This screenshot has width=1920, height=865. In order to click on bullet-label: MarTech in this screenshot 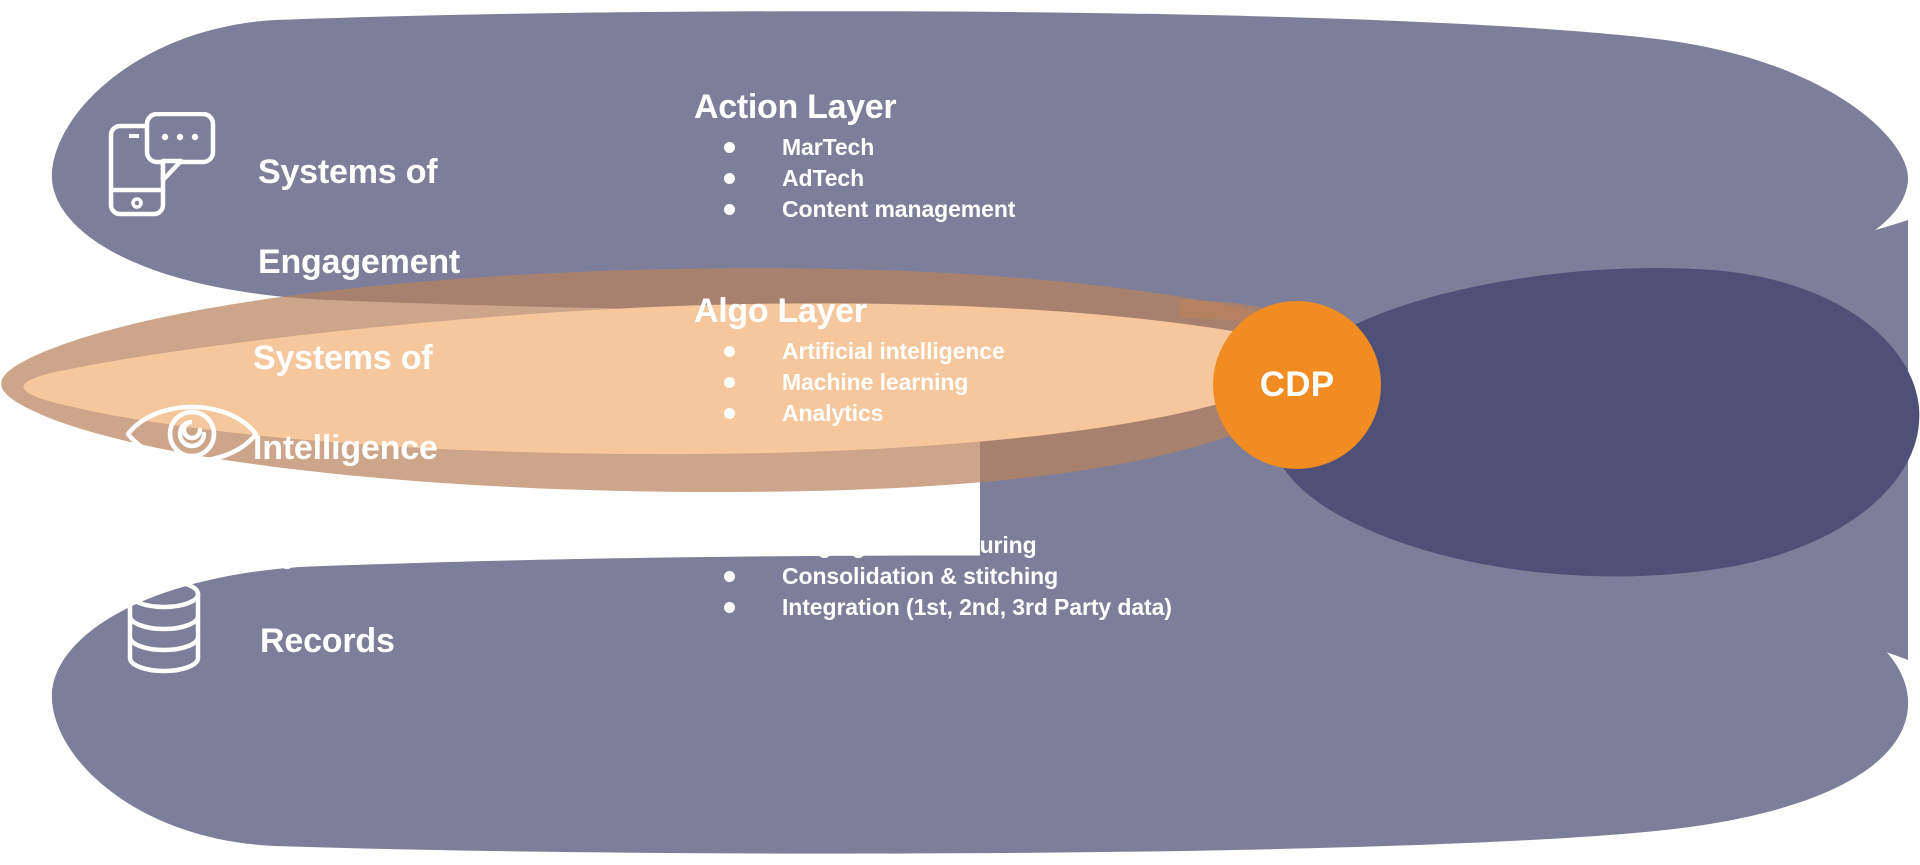, I will do `click(828, 147)`.